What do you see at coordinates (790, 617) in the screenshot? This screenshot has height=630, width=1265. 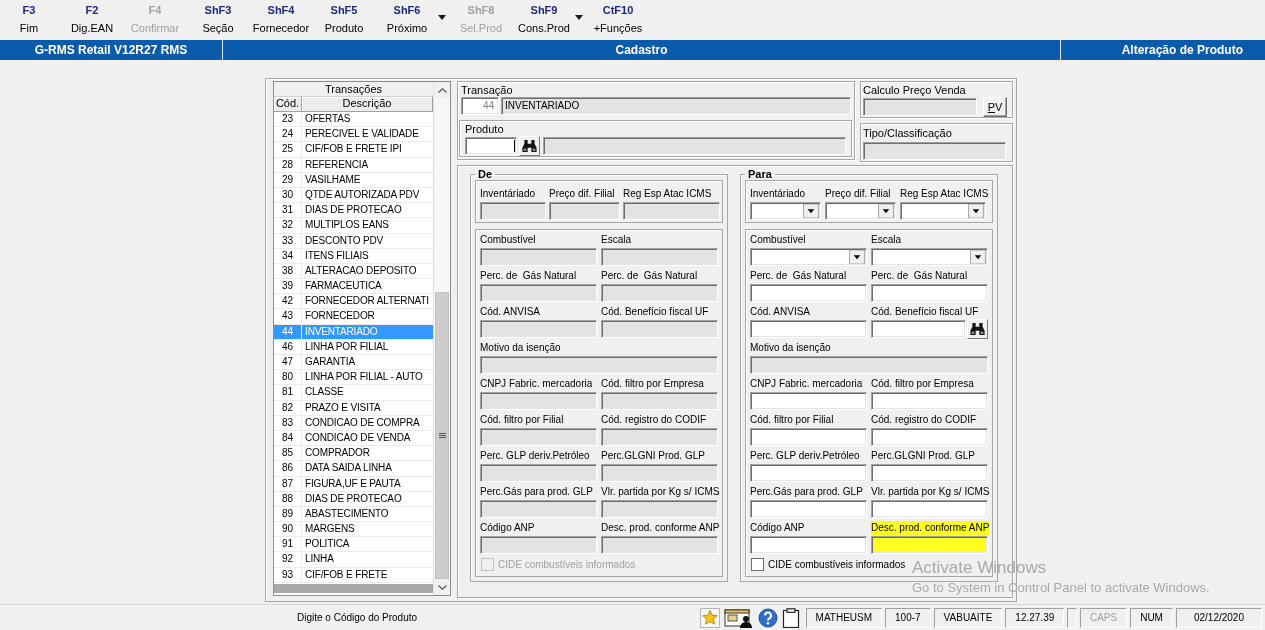 I see `clipboard-icon` at bounding box center [790, 617].